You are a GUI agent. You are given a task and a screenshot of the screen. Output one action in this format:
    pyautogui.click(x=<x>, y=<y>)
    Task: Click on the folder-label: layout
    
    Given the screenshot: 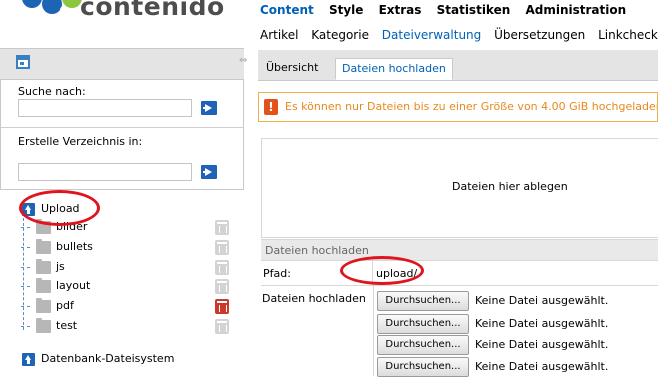 What is the action you would take?
    pyautogui.click(x=73, y=285)
    